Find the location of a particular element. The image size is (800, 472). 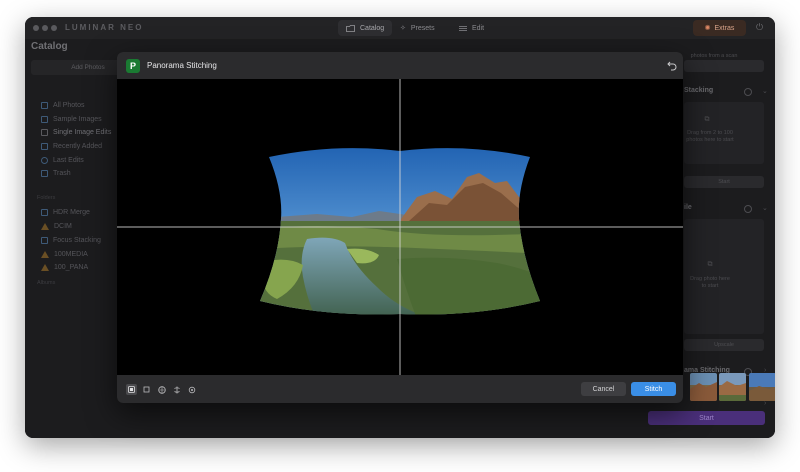

nav-tab-catalog: Catalog is located at coordinates (365, 28).